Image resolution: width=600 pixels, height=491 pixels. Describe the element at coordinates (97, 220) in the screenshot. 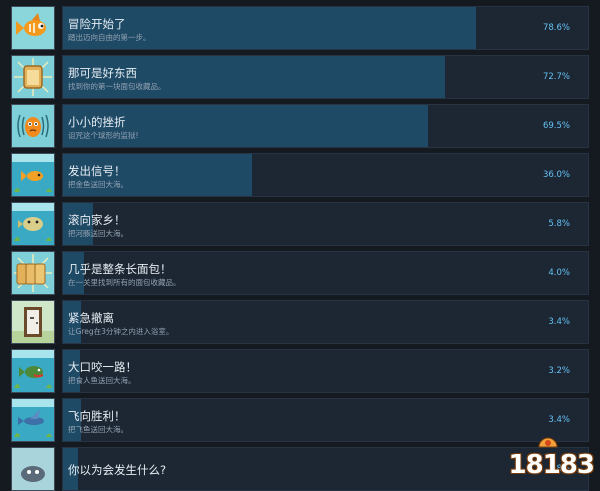

I see `achievement-title: 滚向家乡！` at that location.